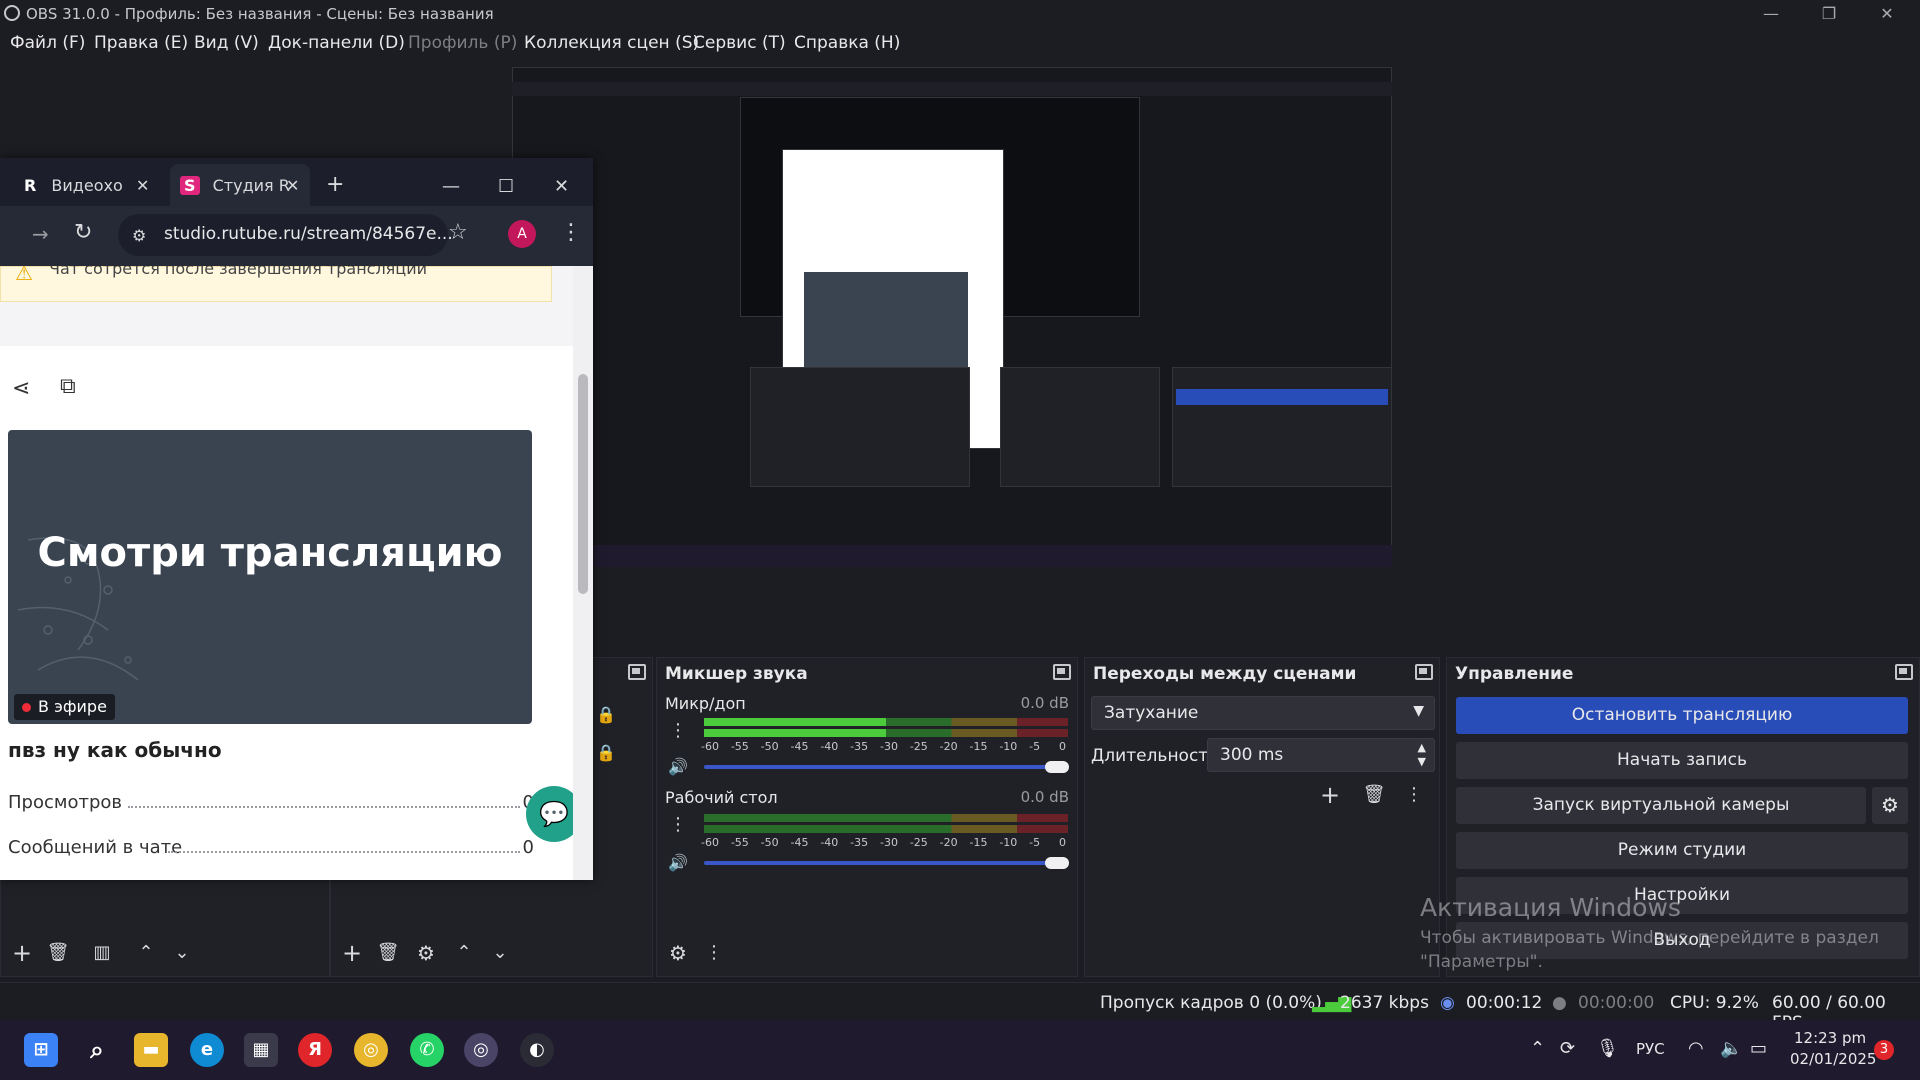 This screenshot has height=1080, width=1920. I want to click on forward-icon: →, so click(40, 234).